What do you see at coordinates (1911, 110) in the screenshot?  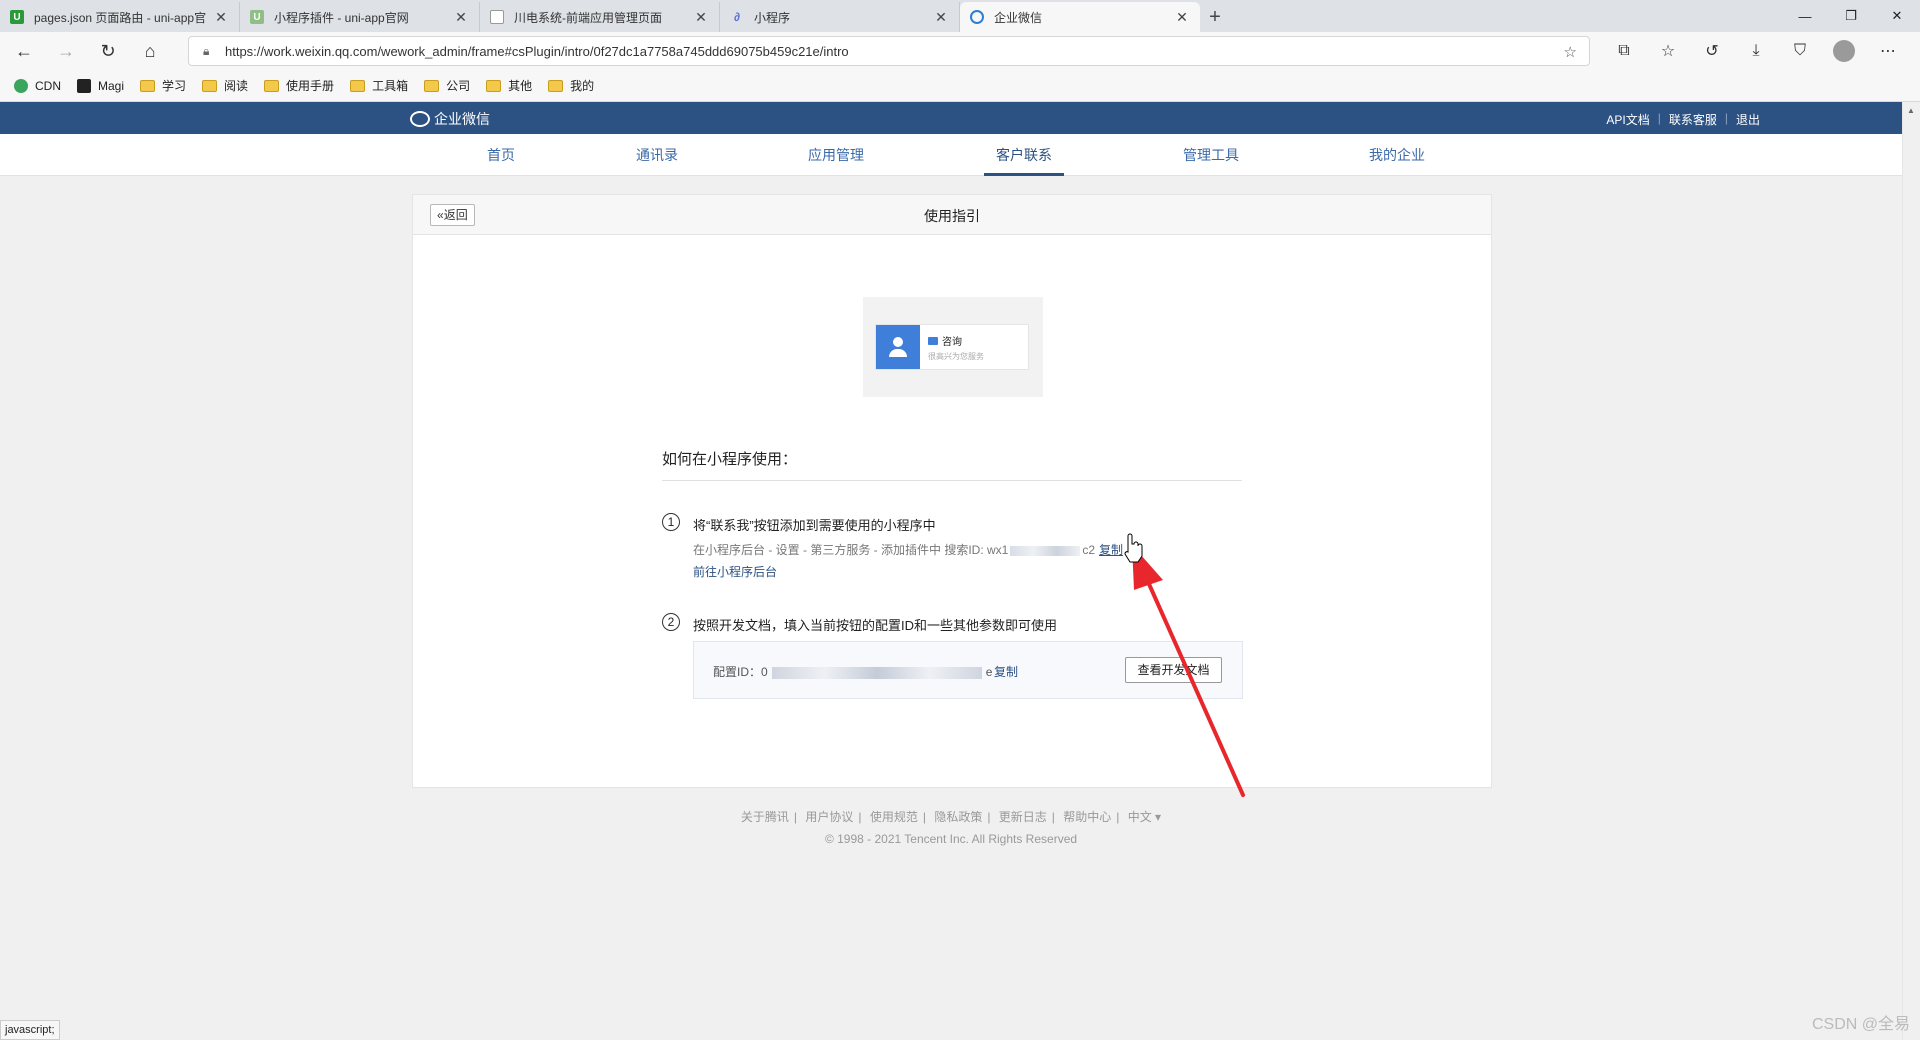 I see `scroll-up-icon: ▲` at bounding box center [1911, 110].